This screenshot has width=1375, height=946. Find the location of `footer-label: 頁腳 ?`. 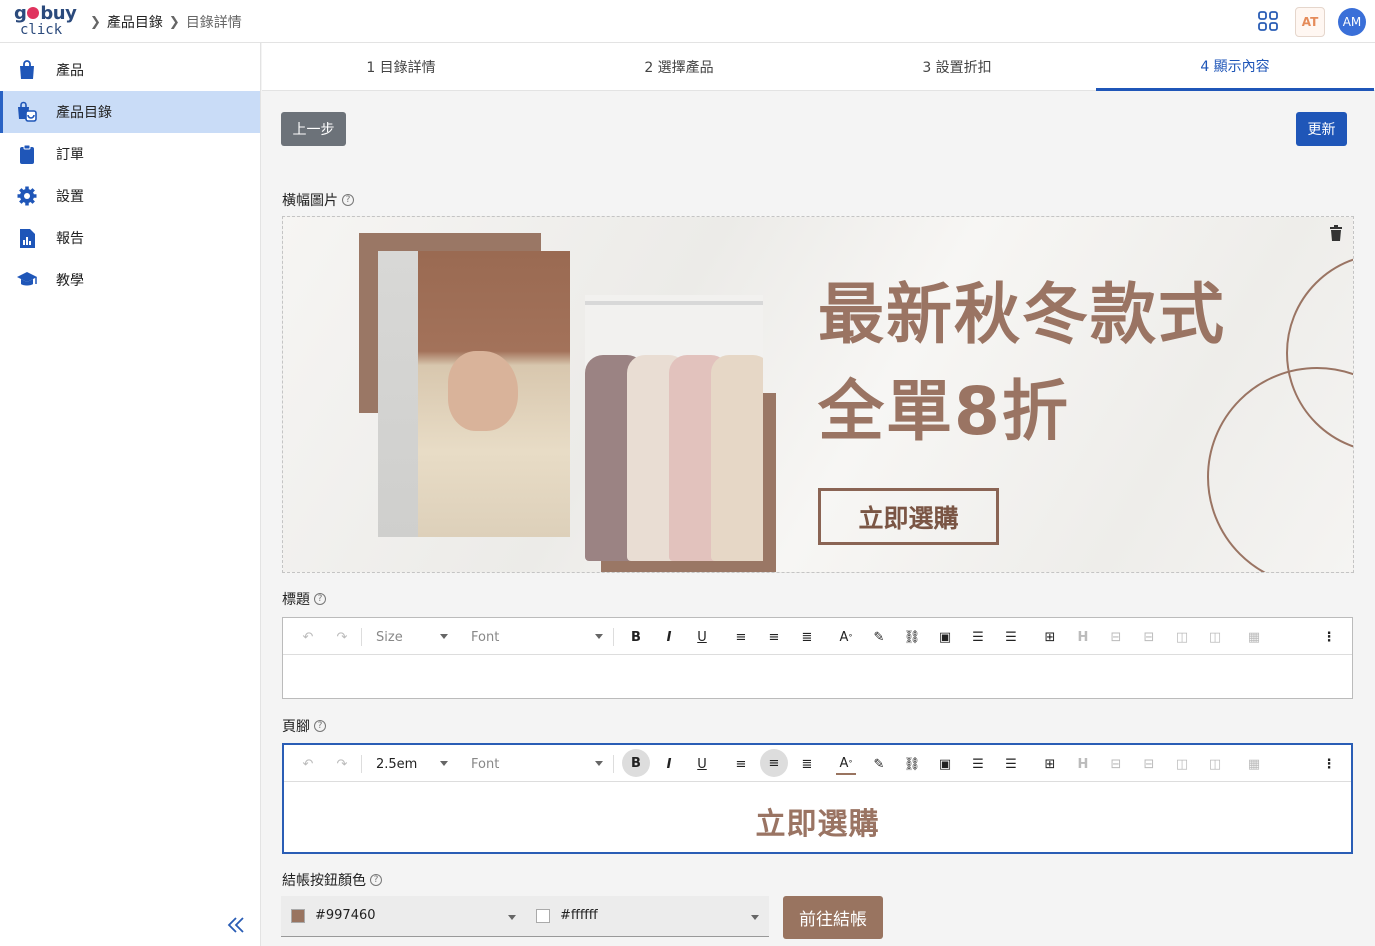

footer-label: 頁腳 ? is located at coordinates (304, 726).